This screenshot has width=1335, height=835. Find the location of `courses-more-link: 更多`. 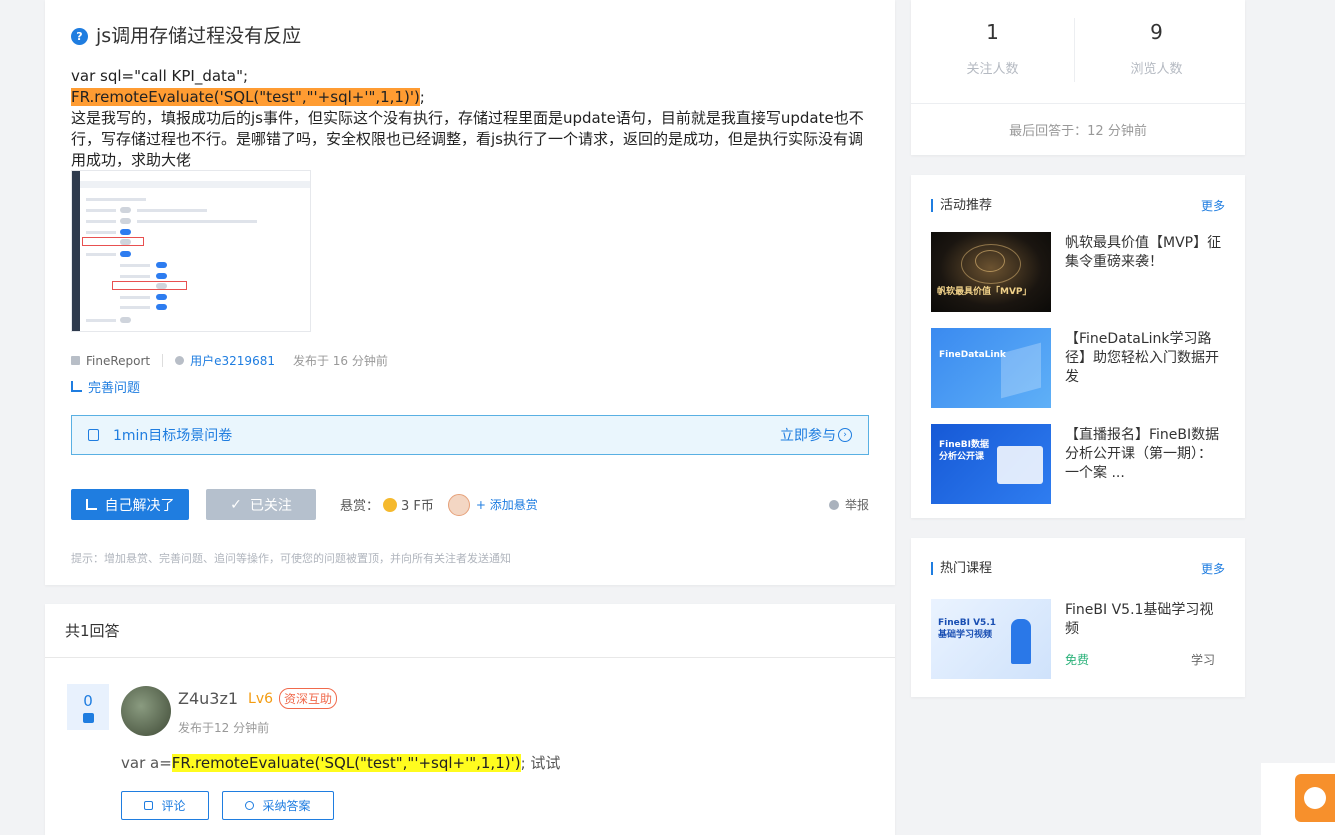

courses-more-link: 更多 is located at coordinates (1213, 568).